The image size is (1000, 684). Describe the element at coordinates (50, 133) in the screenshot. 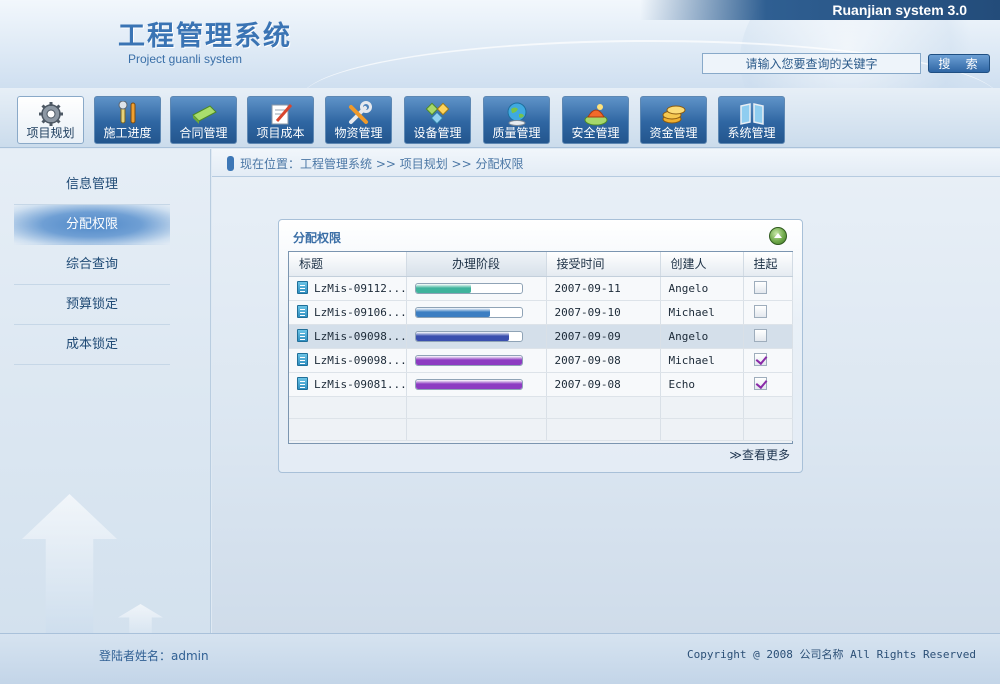

I see `nav-label: 项目规划` at that location.